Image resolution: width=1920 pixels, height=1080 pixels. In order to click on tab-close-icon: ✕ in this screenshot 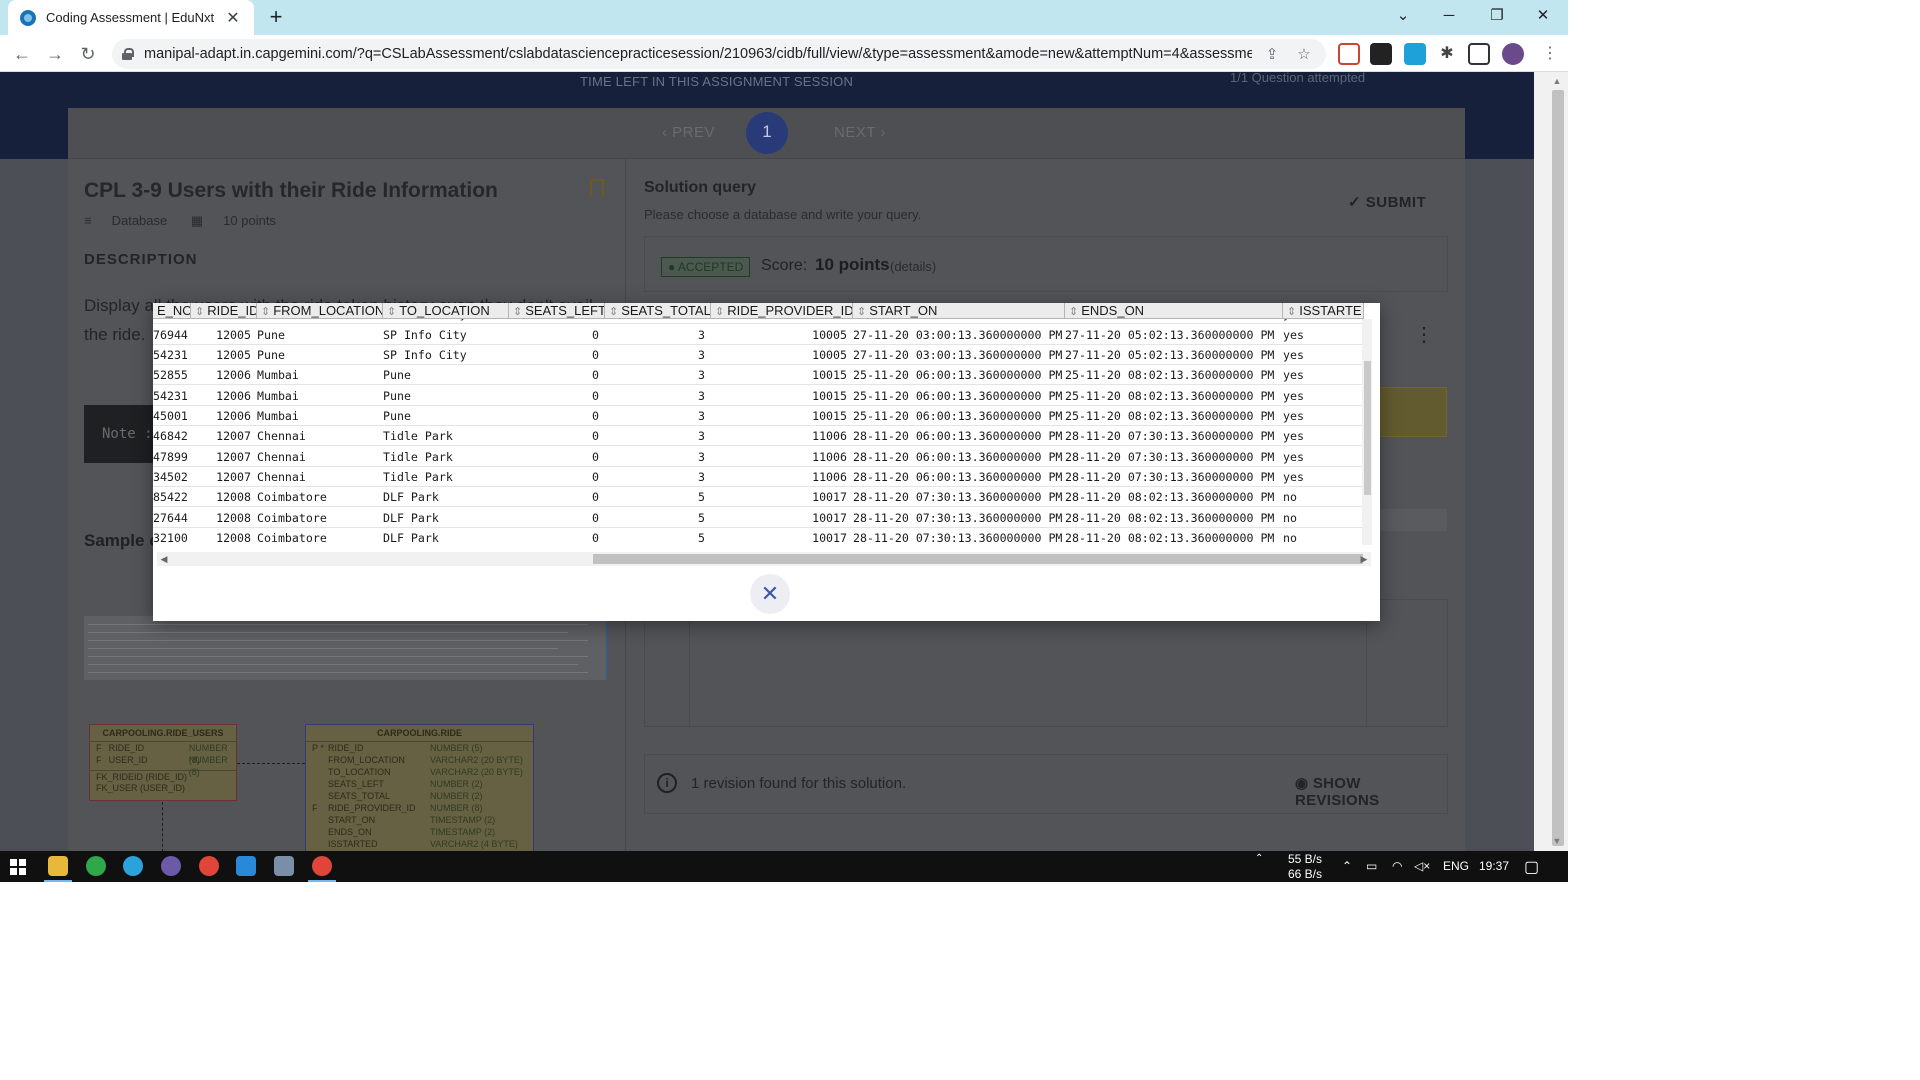, I will do `click(233, 18)`.